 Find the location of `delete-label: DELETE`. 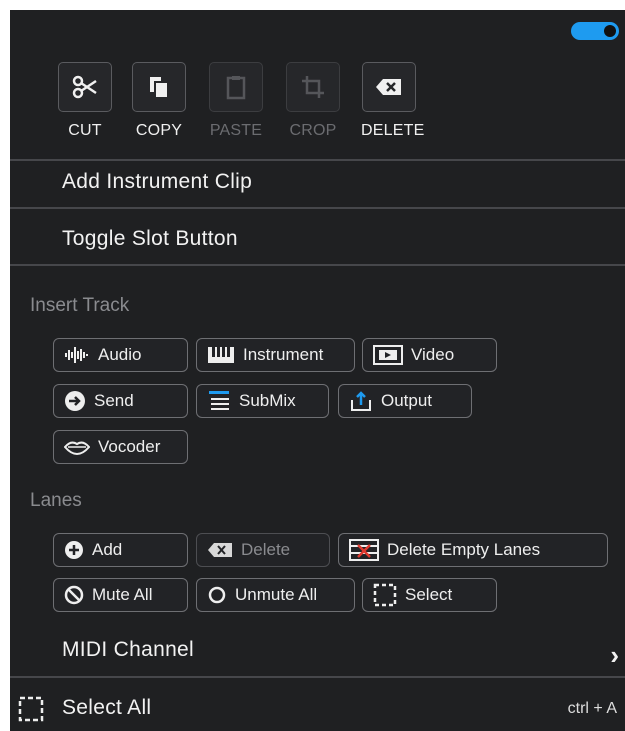

delete-label: DELETE is located at coordinates (393, 130).